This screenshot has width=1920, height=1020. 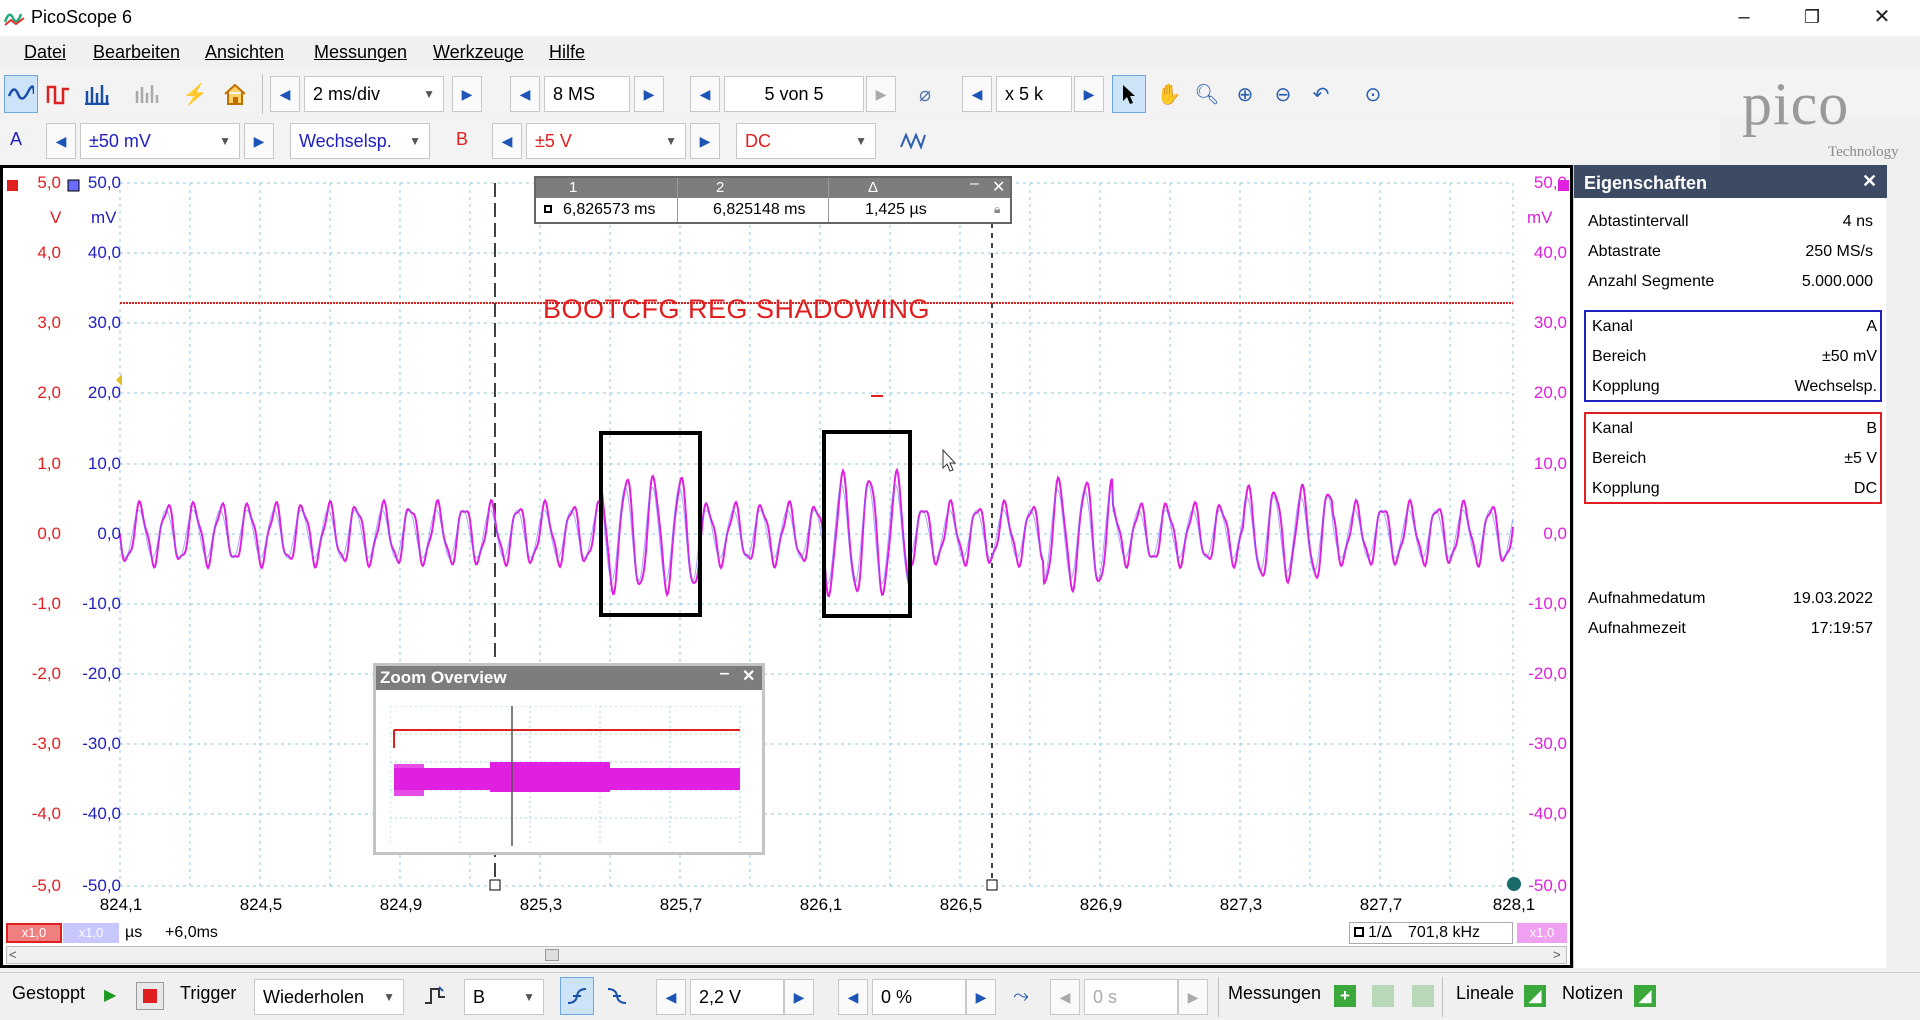 What do you see at coordinates (1645, 996) in the screenshot?
I see `notes-icon: ◢` at bounding box center [1645, 996].